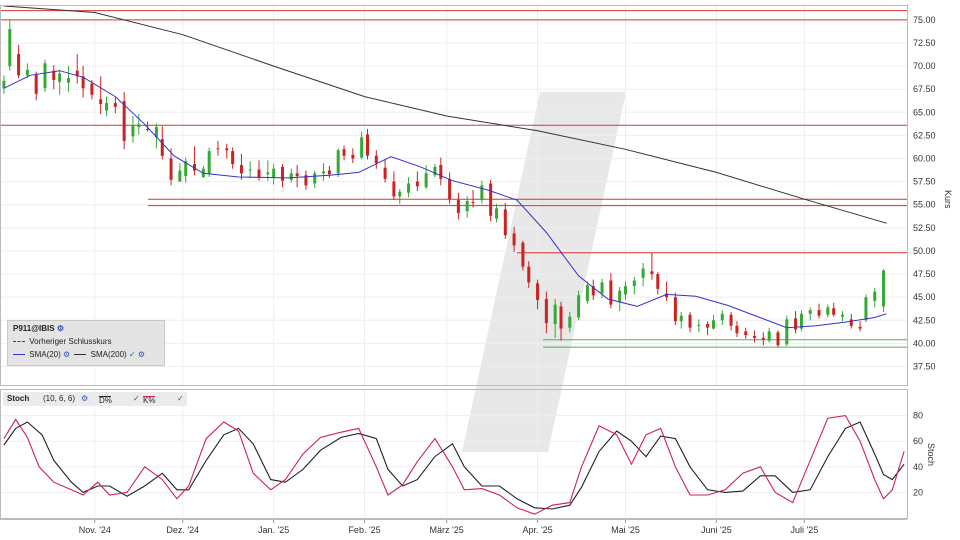 The width and height of the screenshot is (960, 540). Describe the element at coordinates (805, 530) in the screenshot. I see `x-tick-label: Juli '25` at that location.